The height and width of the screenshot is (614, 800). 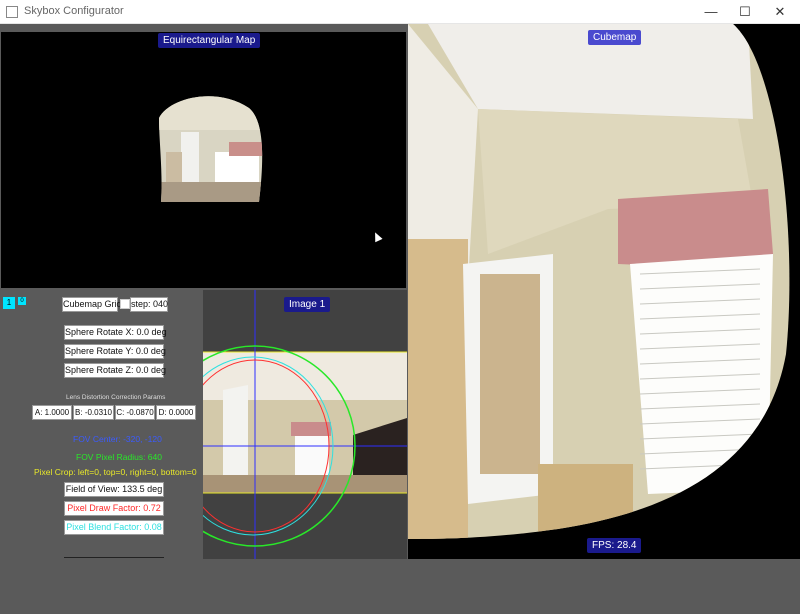 What do you see at coordinates (115, 332) in the screenshot?
I see `sphere-rotate-x: Sphere Rotate X: 0.0 deg` at bounding box center [115, 332].